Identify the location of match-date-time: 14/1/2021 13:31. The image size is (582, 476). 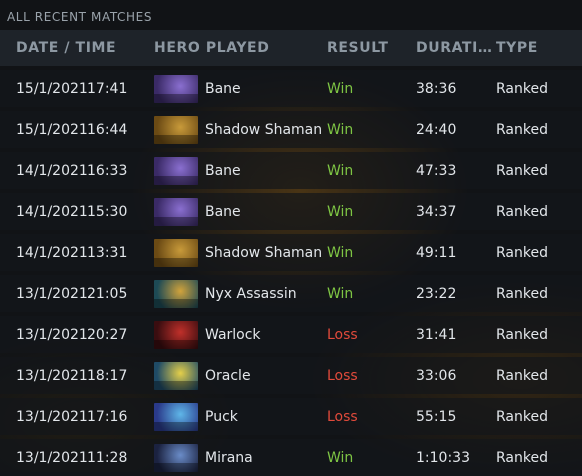
(77, 253).